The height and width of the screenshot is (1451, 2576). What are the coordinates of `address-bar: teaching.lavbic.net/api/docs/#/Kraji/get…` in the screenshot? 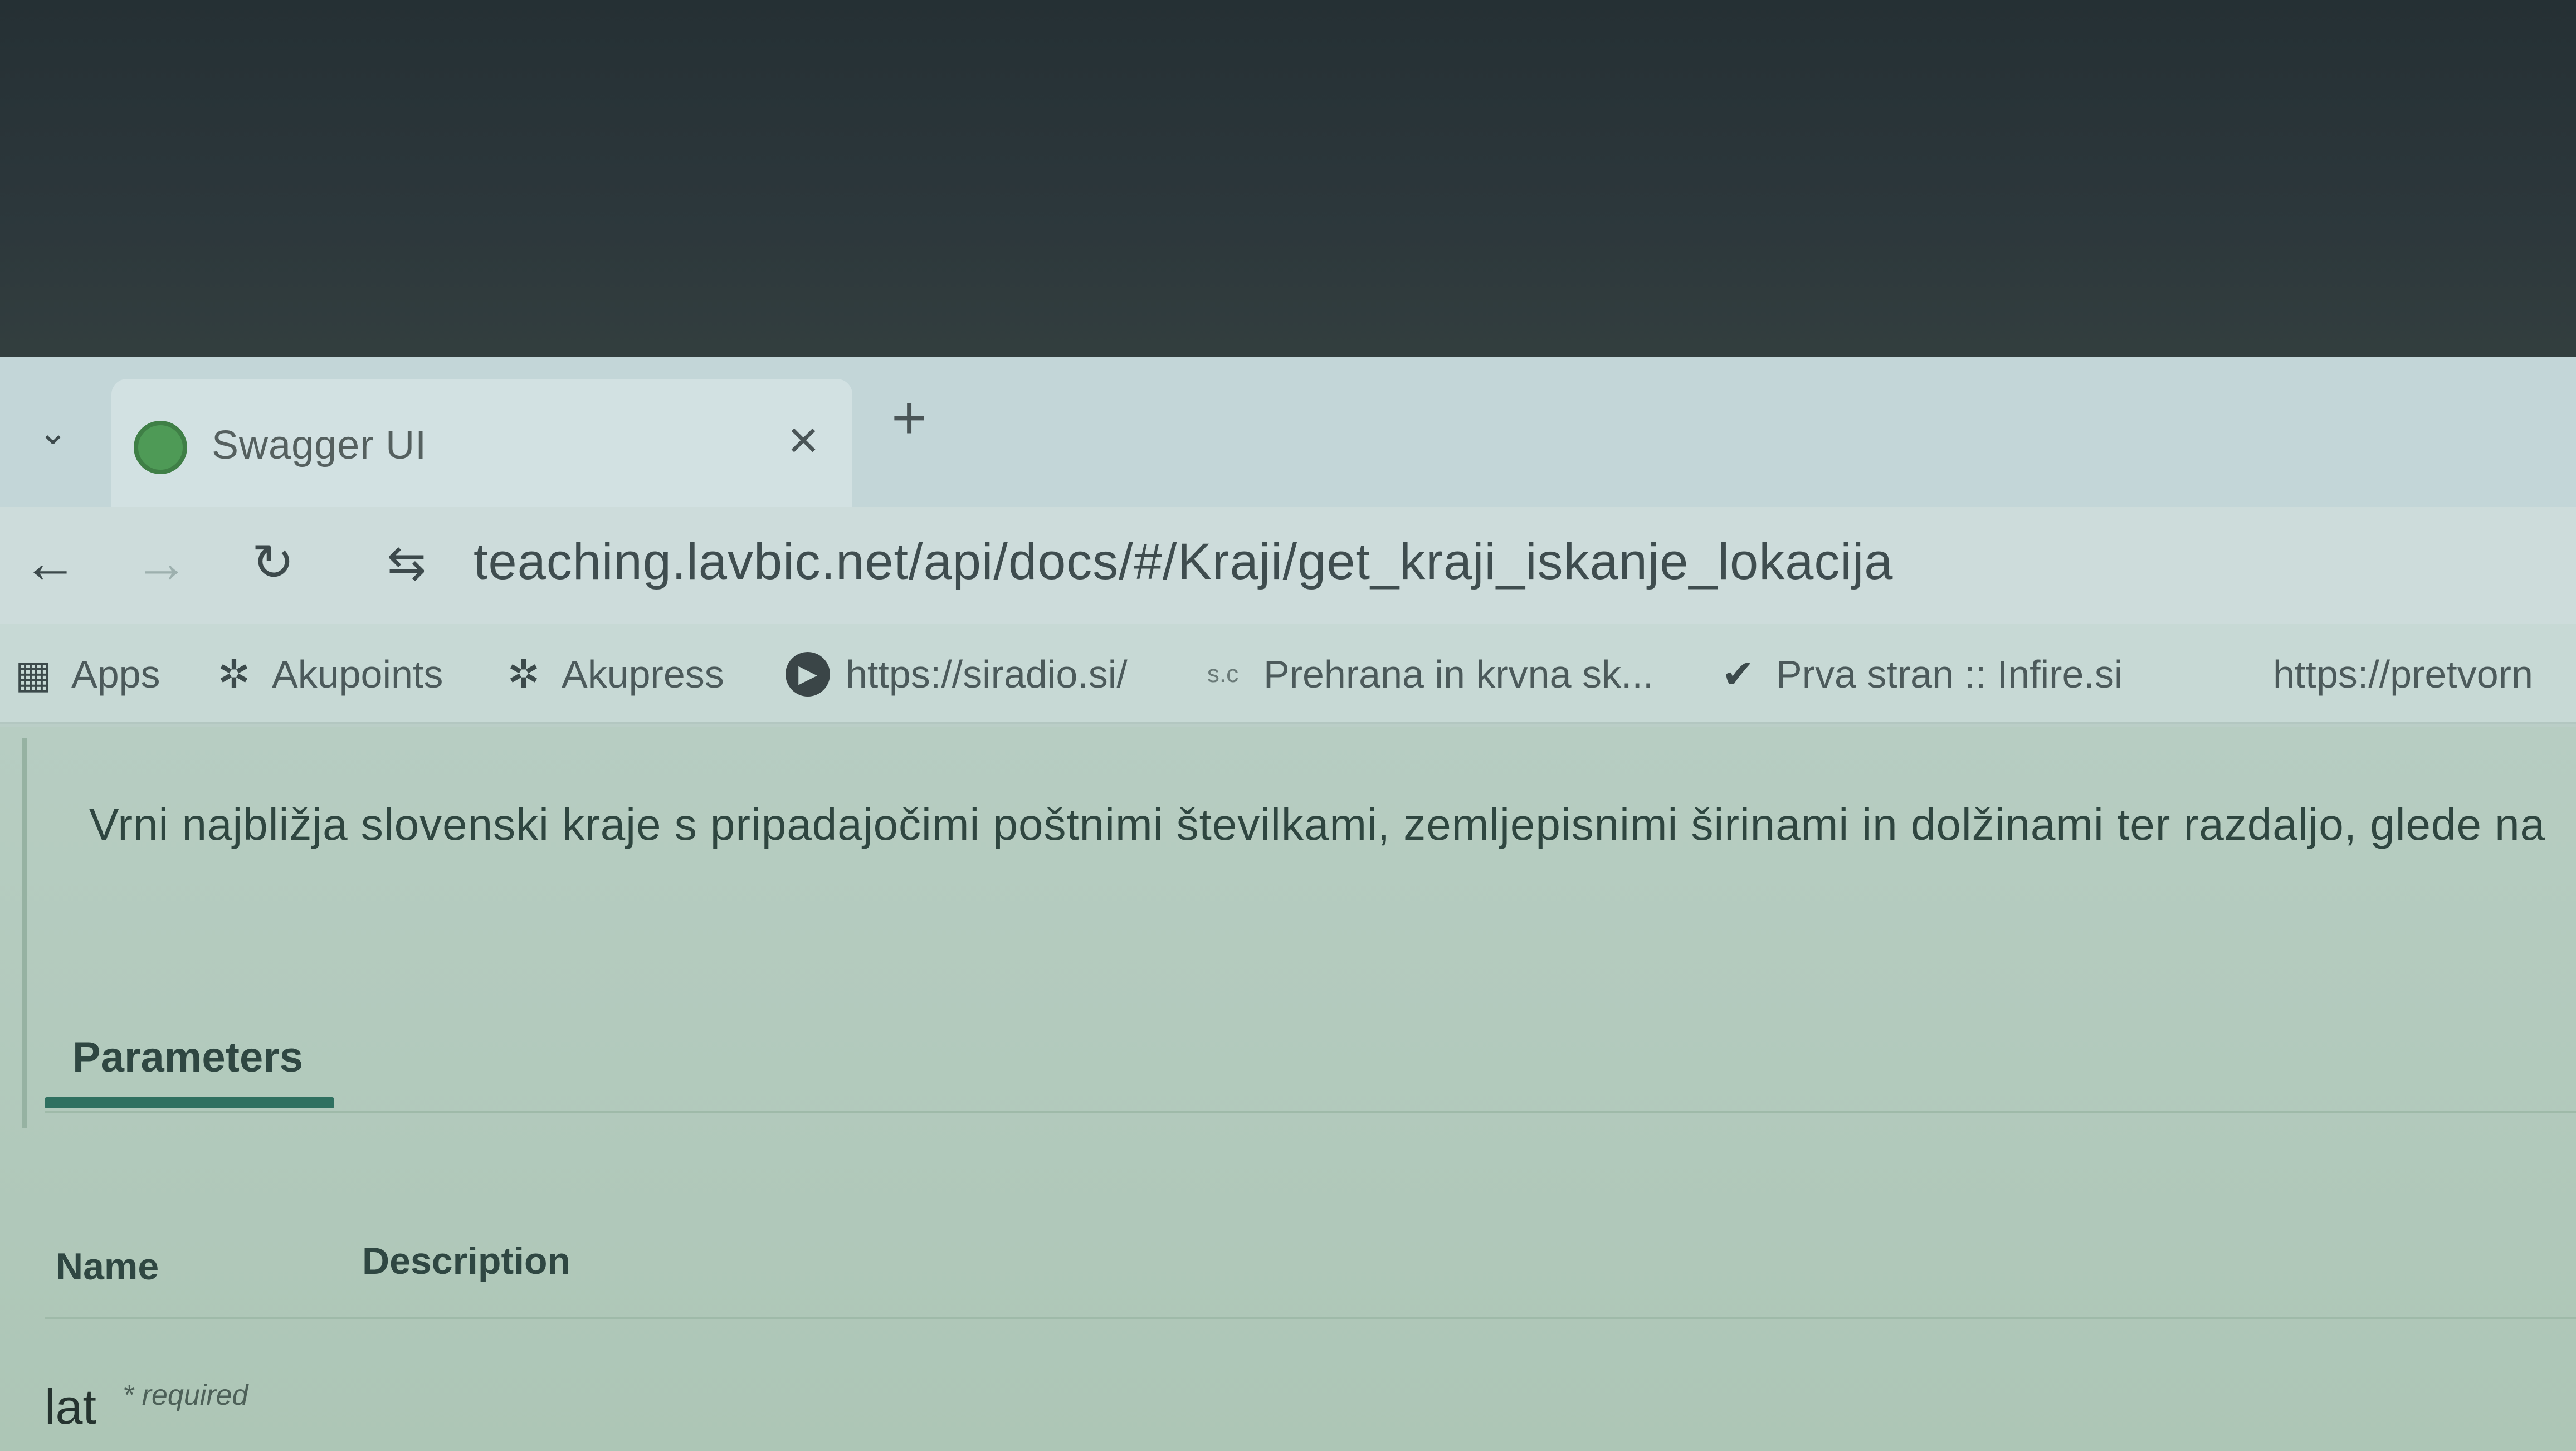 It's located at (1183, 562).